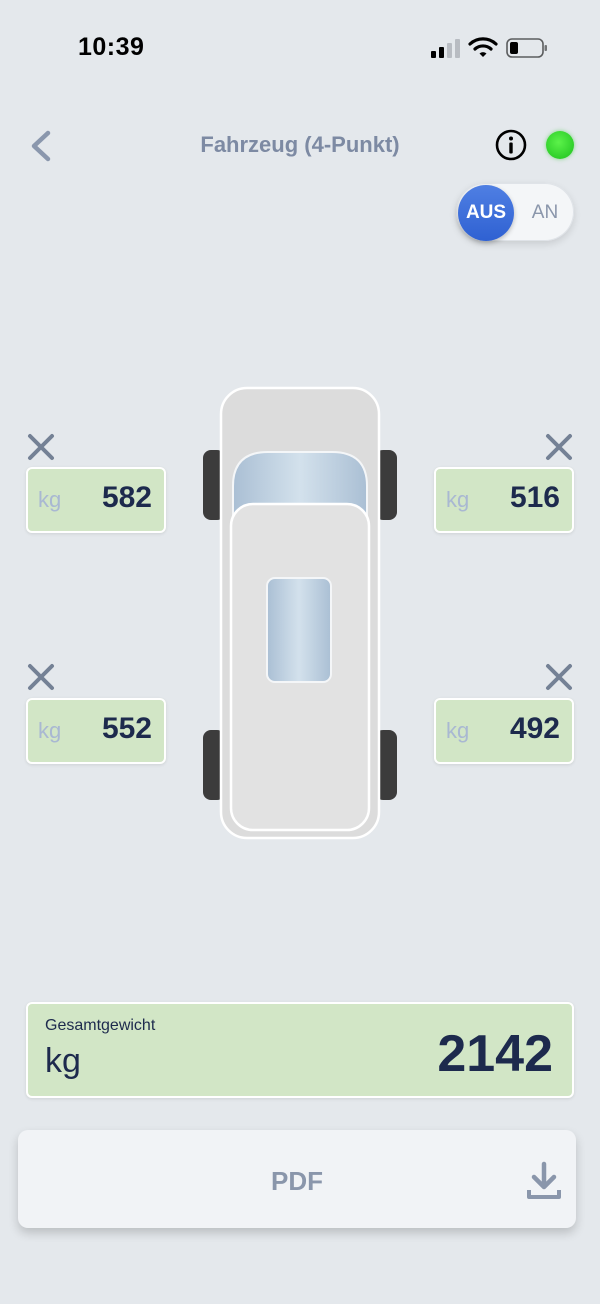 The height and width of the screenshot is (1304, 600). I want to click on pdf-button-label: PDF, so click(297, 1181).